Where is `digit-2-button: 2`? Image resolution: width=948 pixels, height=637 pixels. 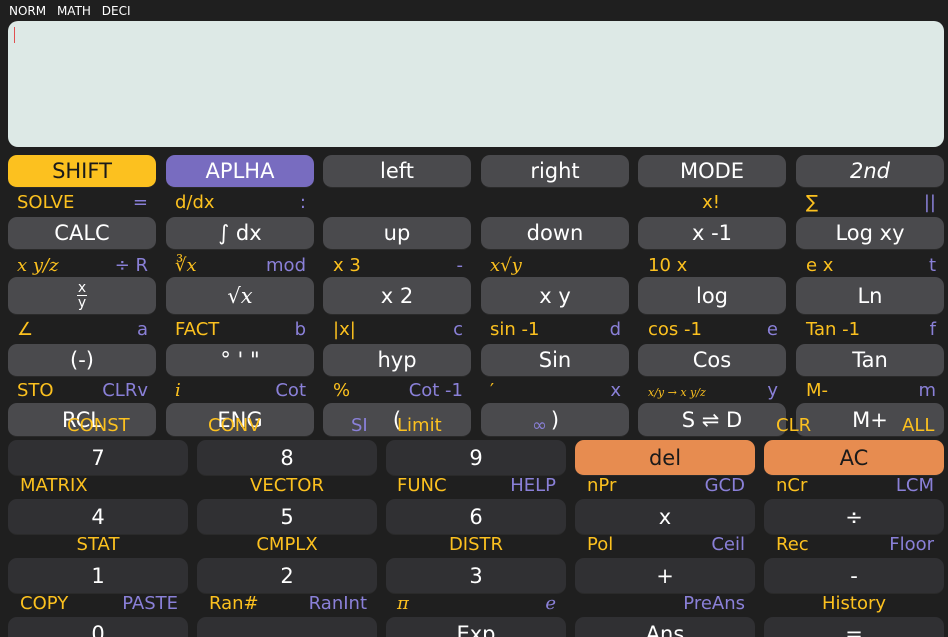 digit-2-button: 2 is located at coordinates (287, 576).